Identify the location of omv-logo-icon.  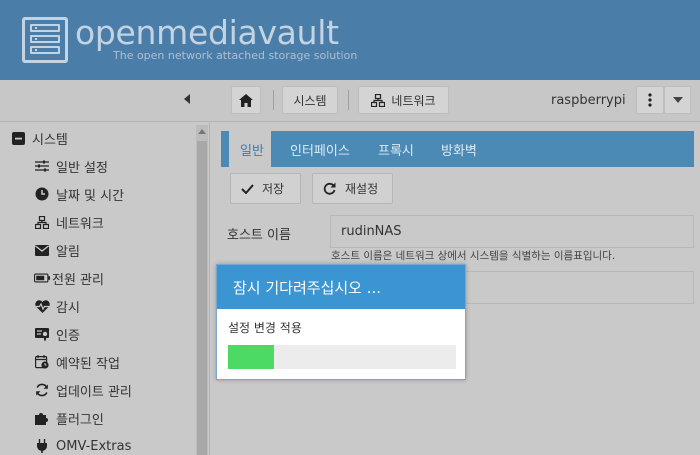
(45, 40).